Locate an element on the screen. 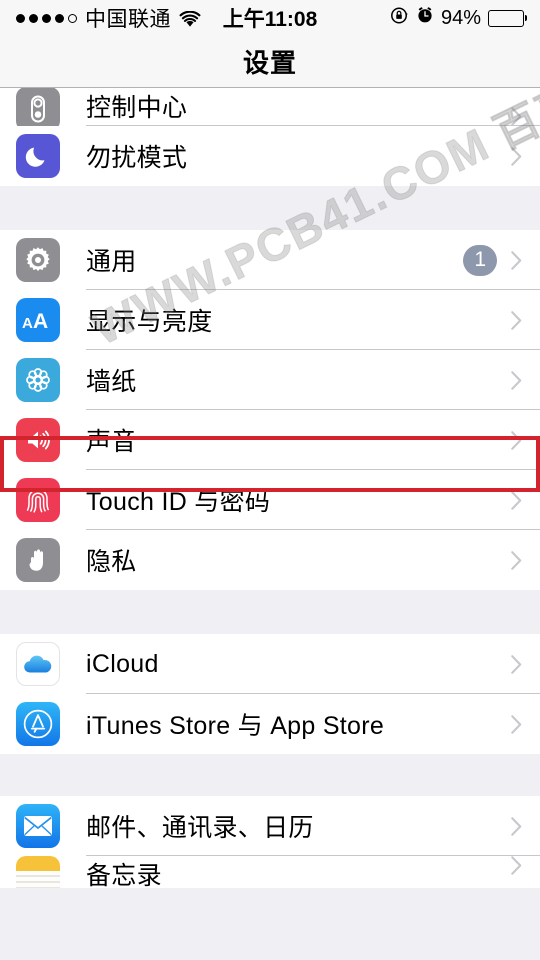 Image resolution: width=540 pixels, height=960 pixels. fingerprint-icon is located at coordinates (38, 500).